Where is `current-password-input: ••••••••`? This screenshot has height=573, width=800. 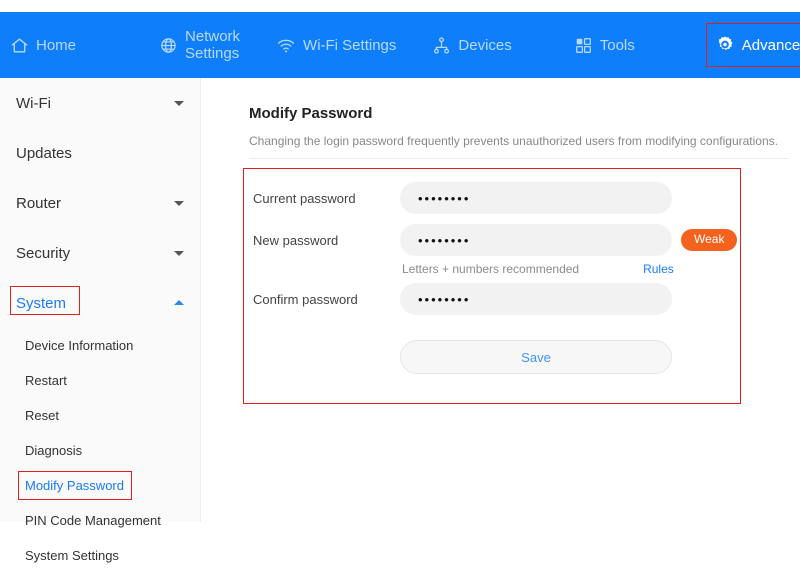
current-password-input: •••••••• is located at coordinates (536, 198).